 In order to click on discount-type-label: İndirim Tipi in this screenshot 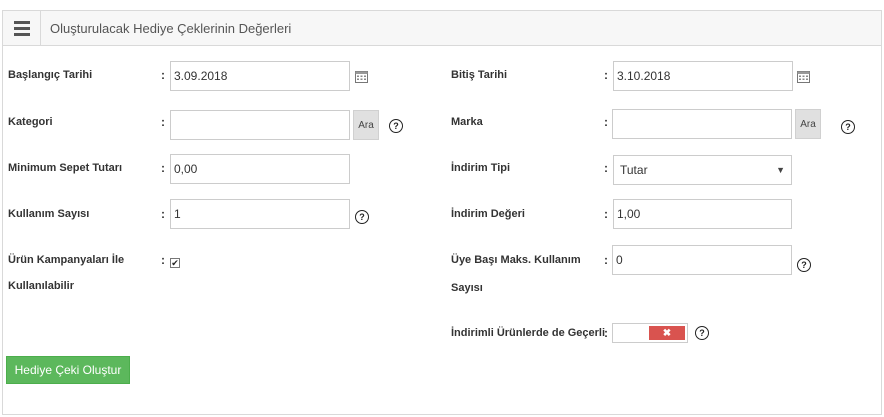, I will do `click(481, 168)`.